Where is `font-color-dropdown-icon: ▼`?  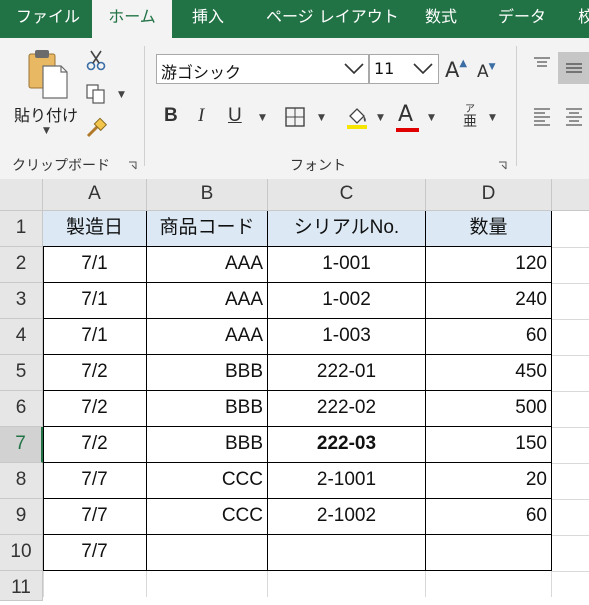
font-color-dropdown-icon: ▼ is located at coordinates (431, 118).